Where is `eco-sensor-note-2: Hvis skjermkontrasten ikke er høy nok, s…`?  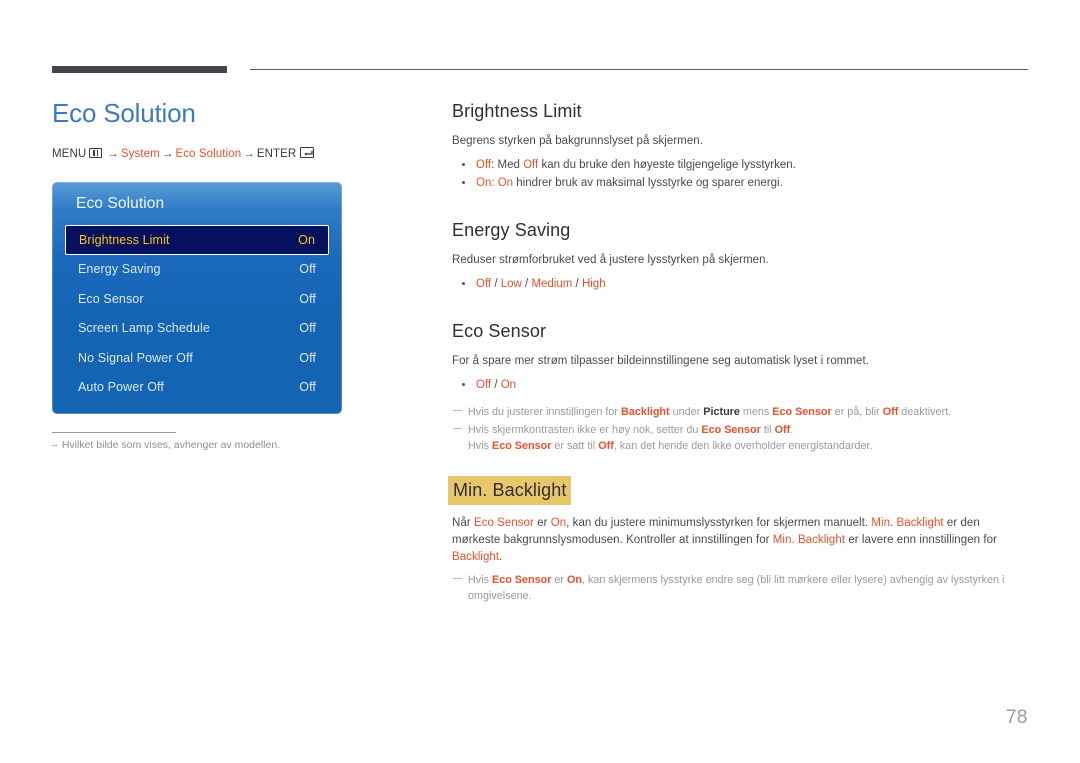
eco-sensor-note-2: Hvis skjermkontrasten ikke er høy nok, s… is located at coordinates (741, 438).